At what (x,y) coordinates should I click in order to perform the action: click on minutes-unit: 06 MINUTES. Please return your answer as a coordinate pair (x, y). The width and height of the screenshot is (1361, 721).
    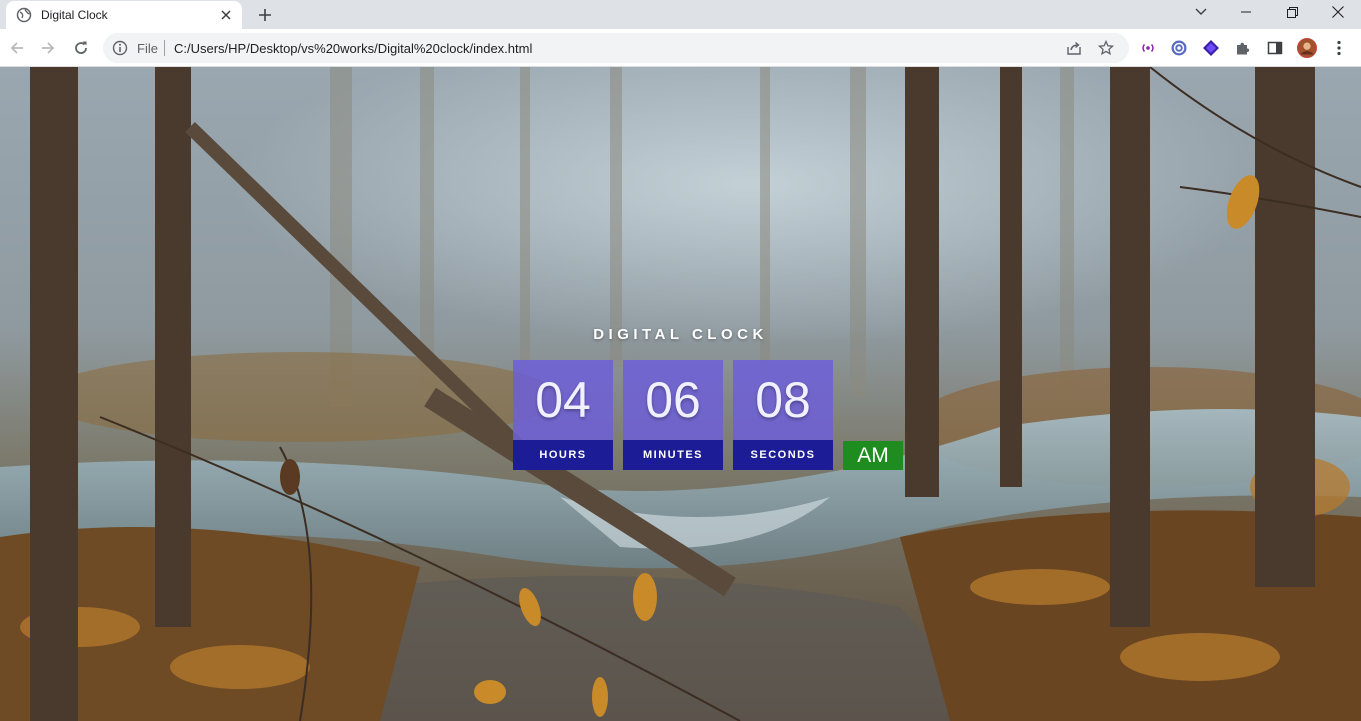
    Looking at the image, I should click on (673, 415).